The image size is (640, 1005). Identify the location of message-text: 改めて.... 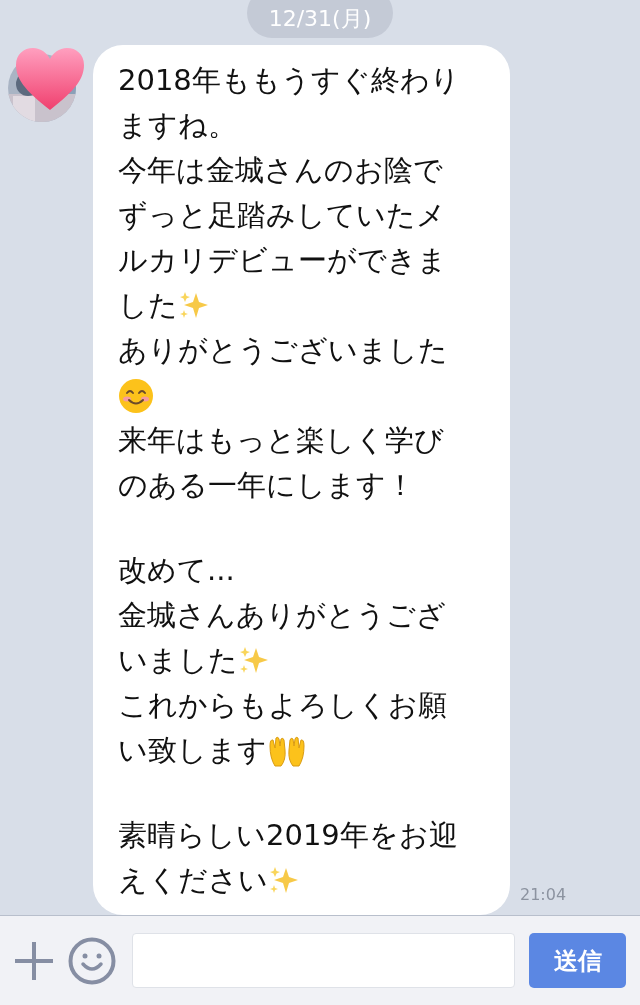
(176, 570).